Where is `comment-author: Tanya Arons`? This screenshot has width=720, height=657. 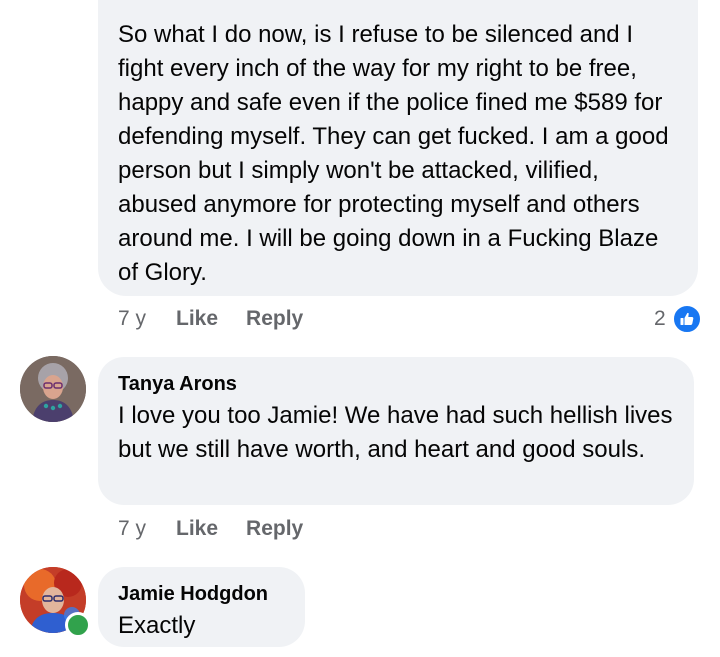
comment-author: Tanya Arons is located at coordinates (396, 384).